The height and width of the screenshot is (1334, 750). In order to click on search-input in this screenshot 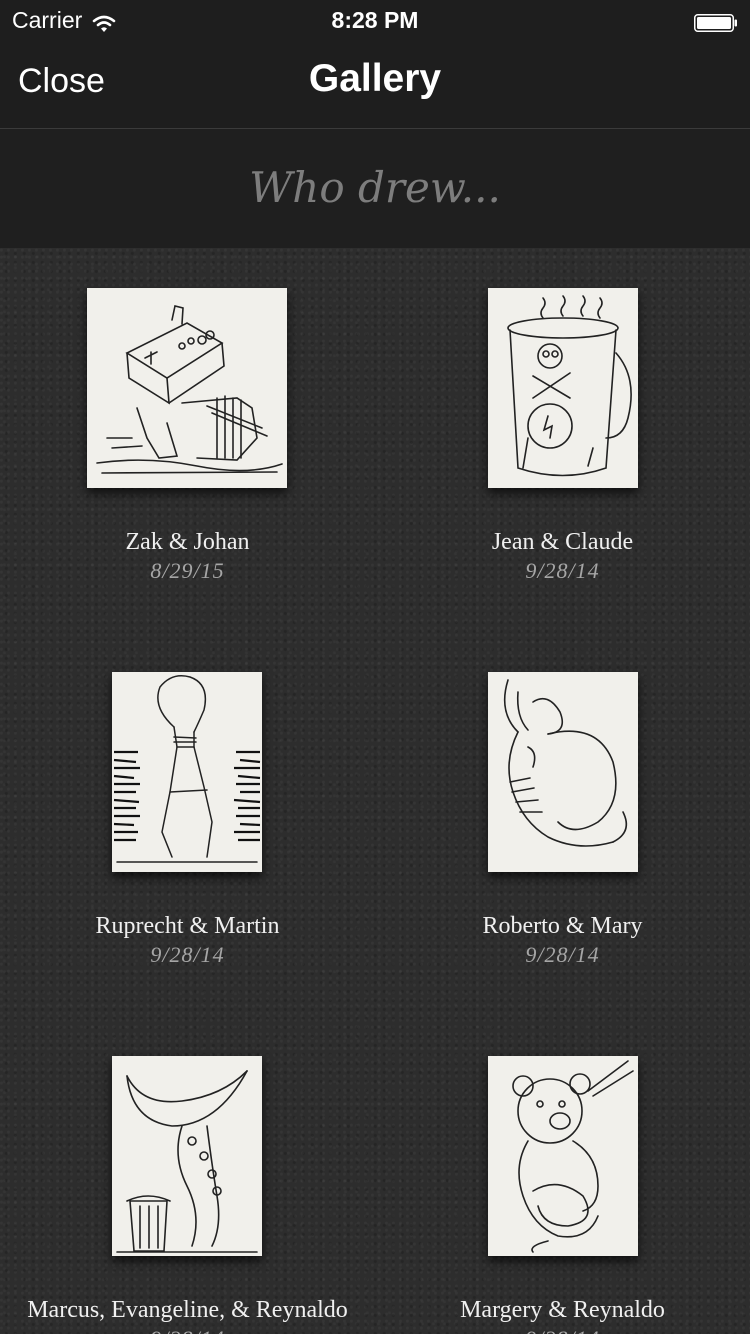, I will do `click(375, 187)`.